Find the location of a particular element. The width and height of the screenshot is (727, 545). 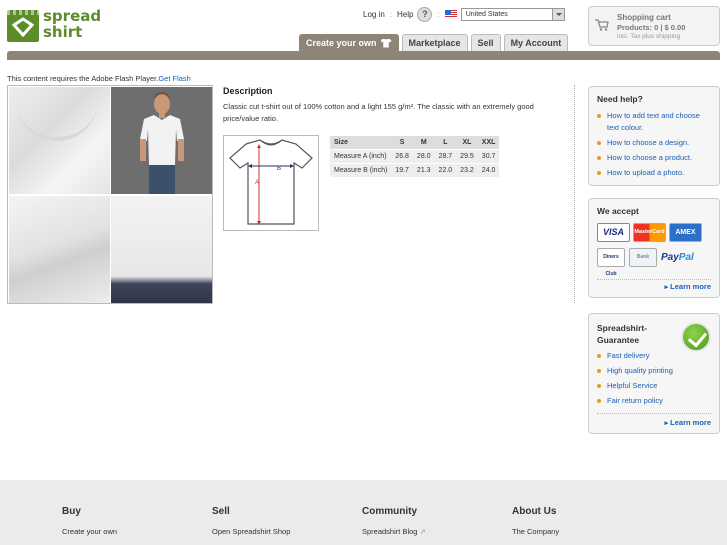

logo-text-line1: spread is located at coordinates (72, 16).